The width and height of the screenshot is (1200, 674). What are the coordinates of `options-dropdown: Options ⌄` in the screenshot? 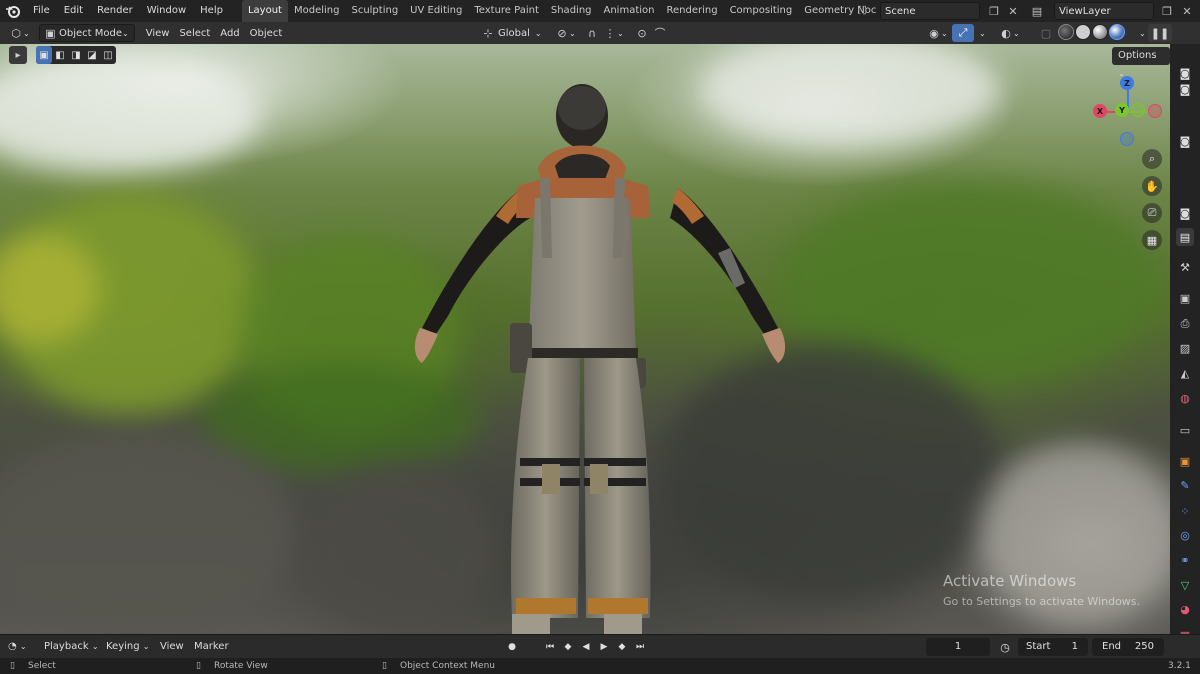 It's located at (1141, 62).